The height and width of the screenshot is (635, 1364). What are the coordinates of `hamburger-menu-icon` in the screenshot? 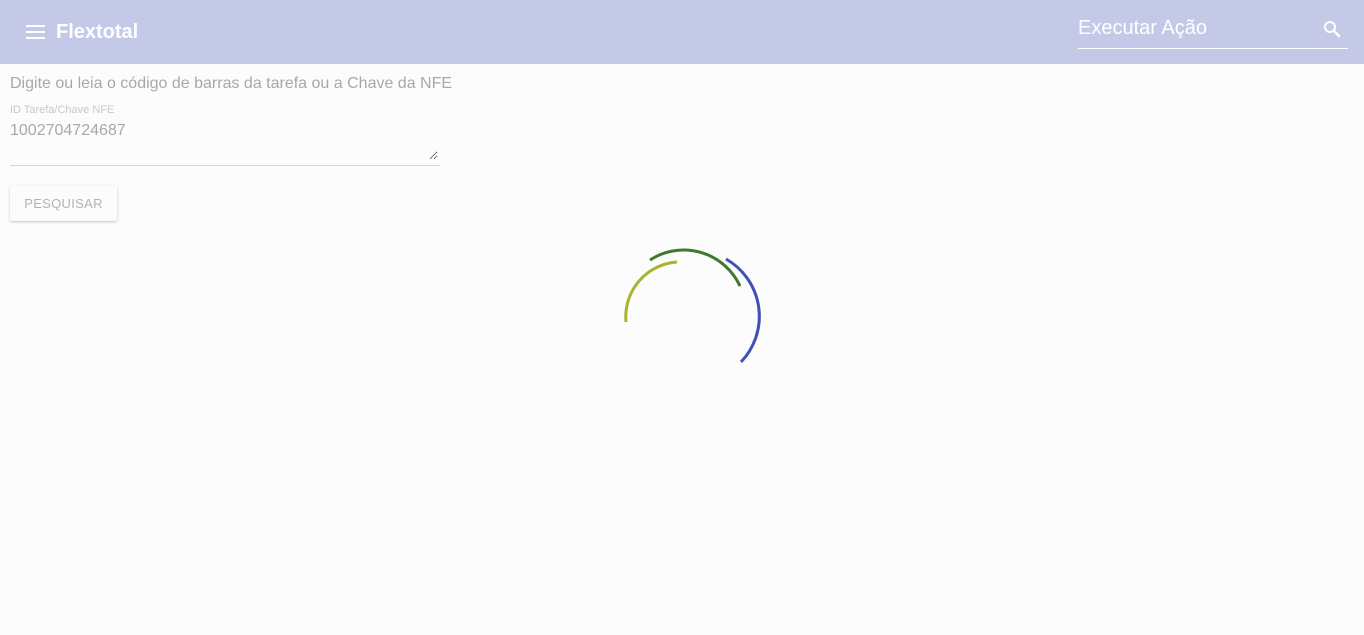 It's located at (35, 32).